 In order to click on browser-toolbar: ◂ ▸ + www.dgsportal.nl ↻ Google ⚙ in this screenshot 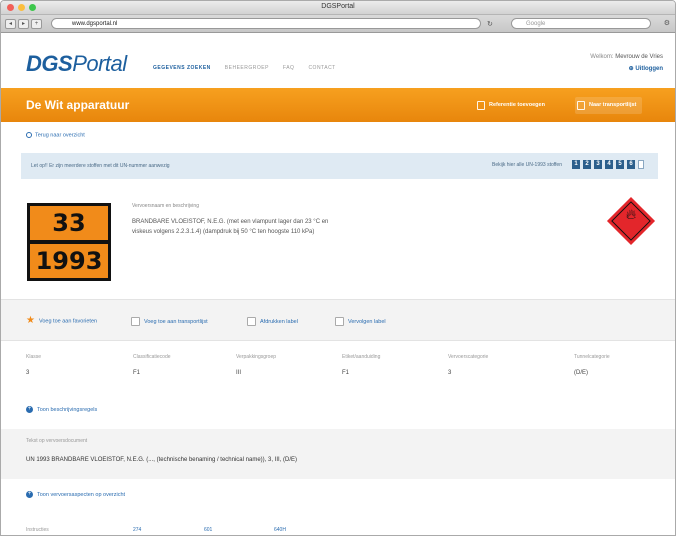, I will do `click(338, 24)`.